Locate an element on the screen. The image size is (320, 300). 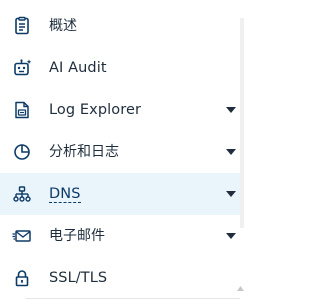
sidebar-item-label: 分析和日志 is located at coordinates (84, 152).